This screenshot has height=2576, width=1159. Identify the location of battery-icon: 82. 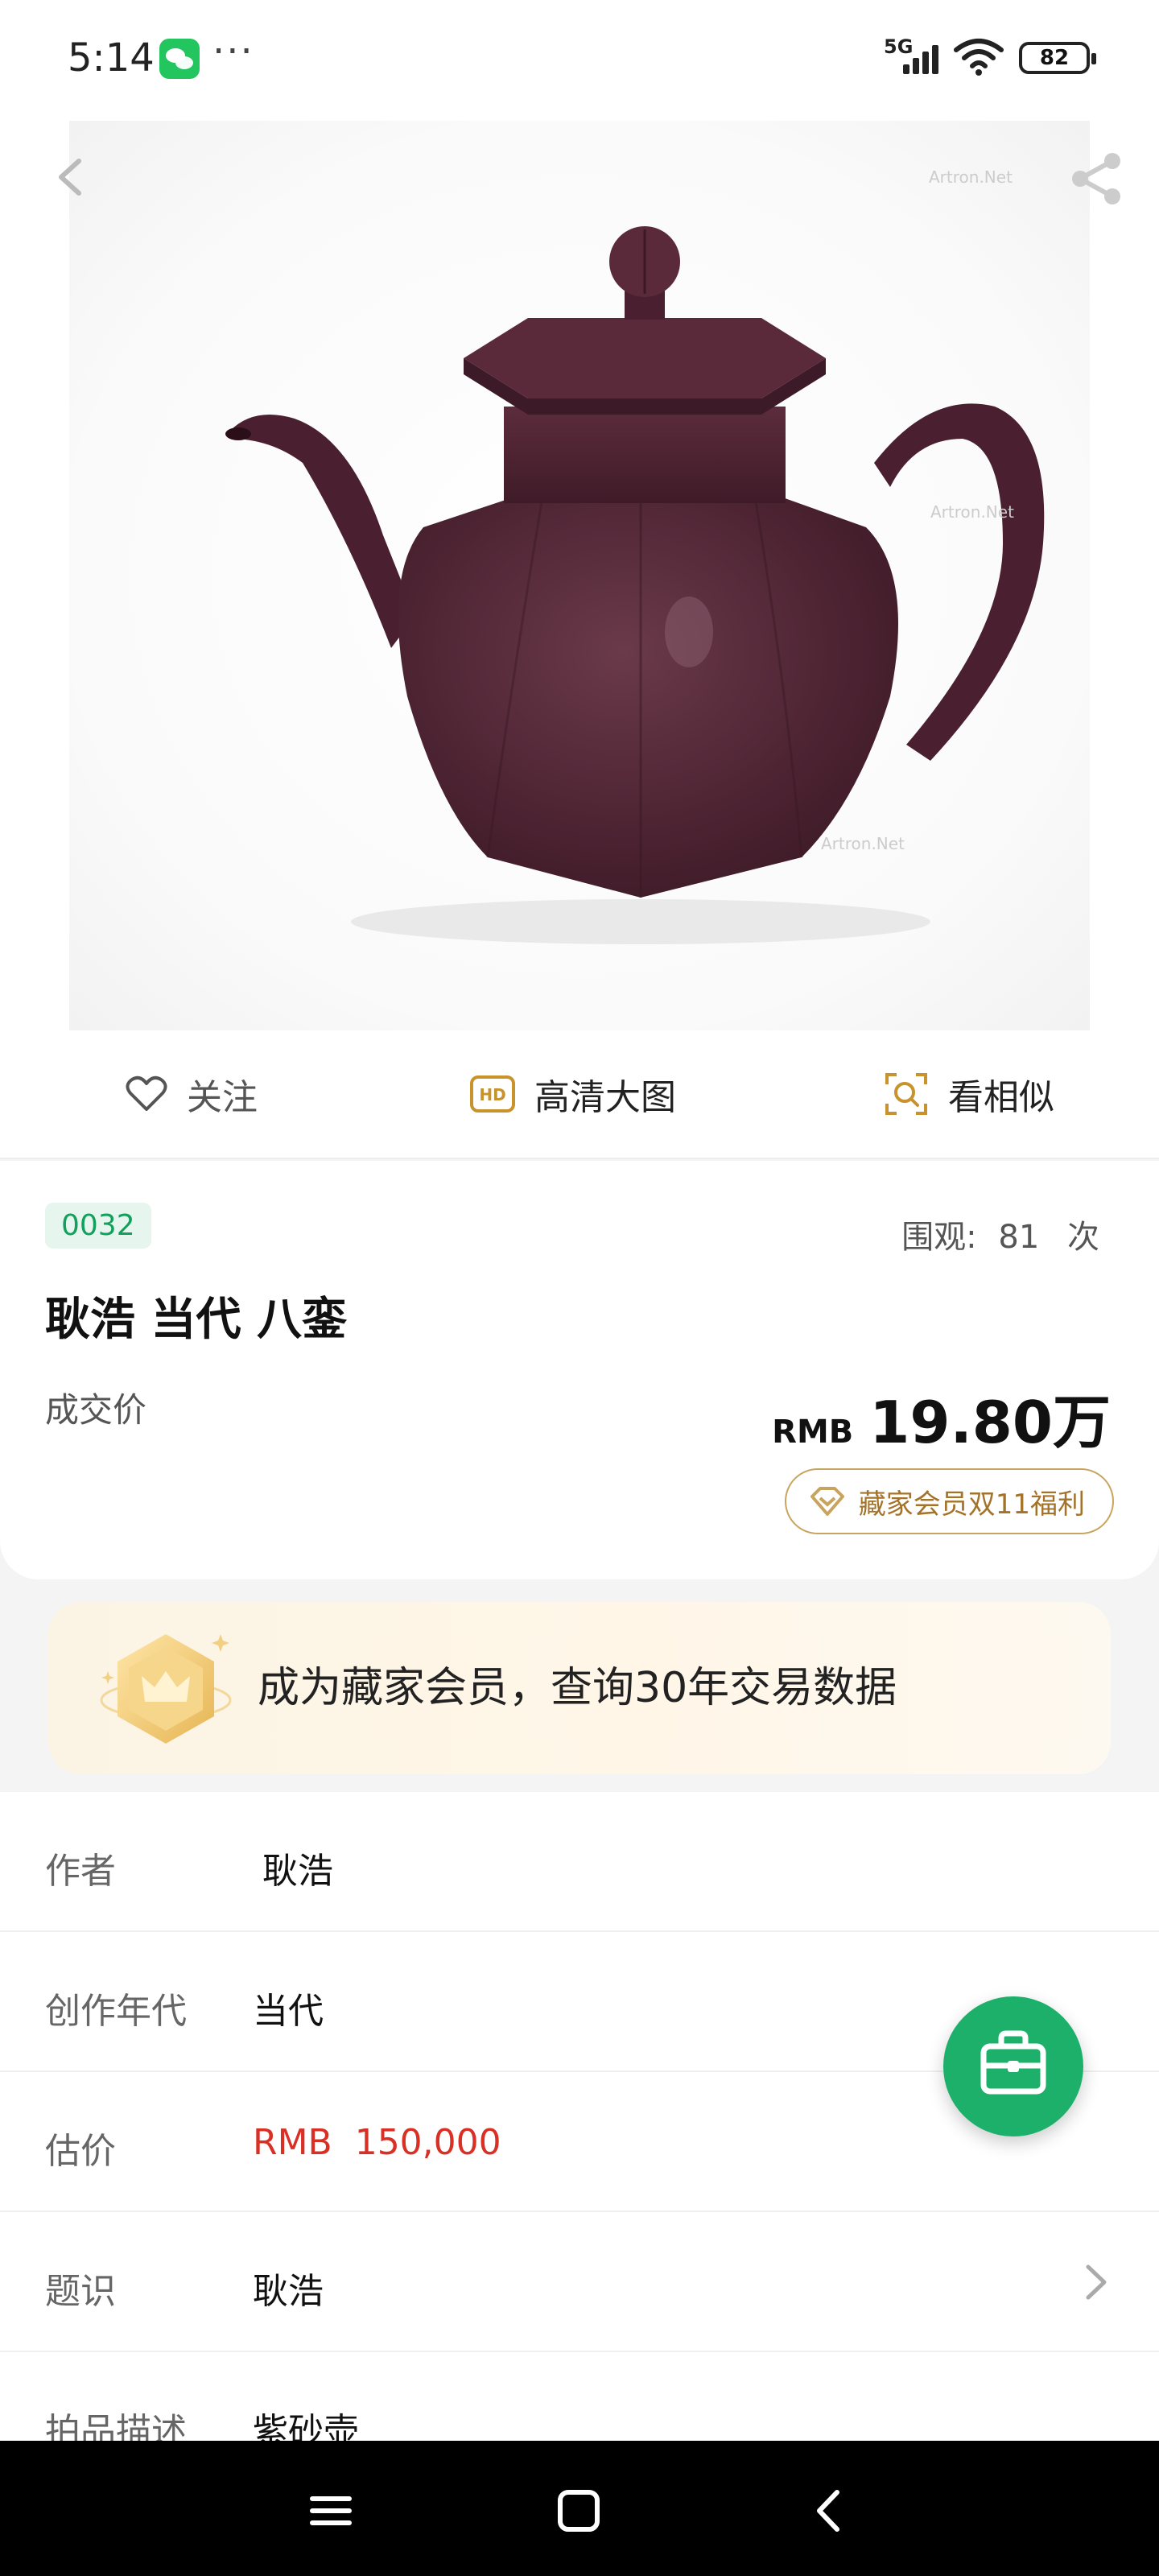
(1057, 58).